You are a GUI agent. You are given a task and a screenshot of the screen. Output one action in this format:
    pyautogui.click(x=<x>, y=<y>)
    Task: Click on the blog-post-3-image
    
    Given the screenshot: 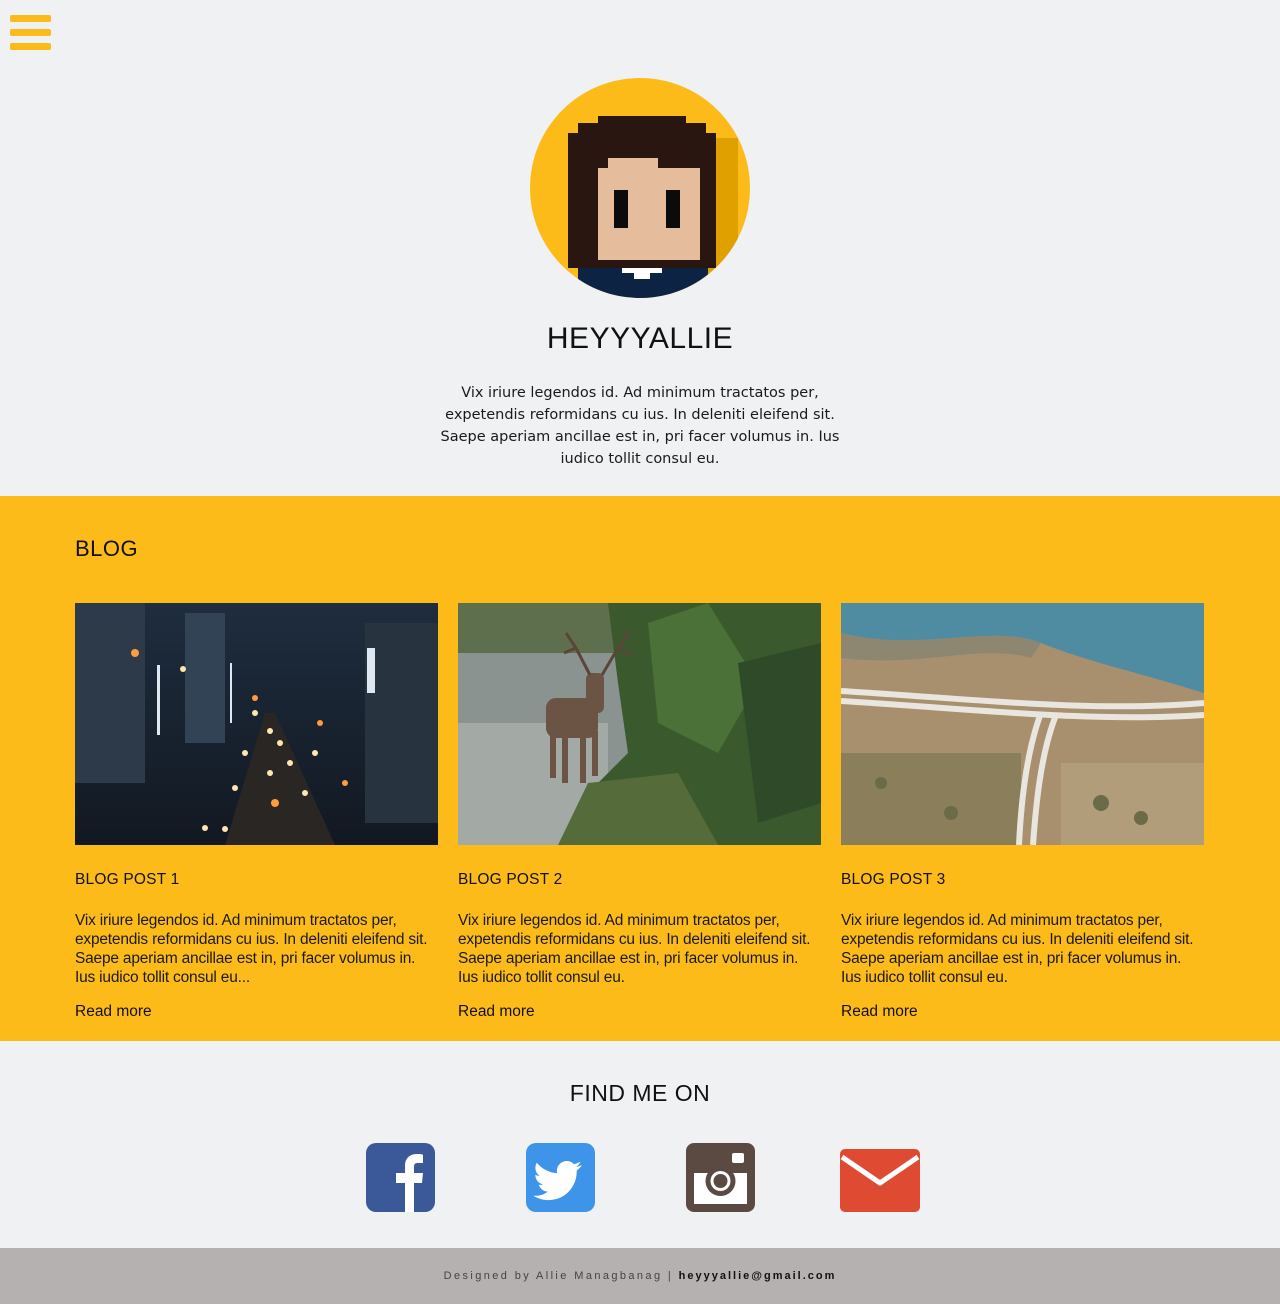 What is the action you would take?
    pyautogui.click(x=1022, y=724)
    